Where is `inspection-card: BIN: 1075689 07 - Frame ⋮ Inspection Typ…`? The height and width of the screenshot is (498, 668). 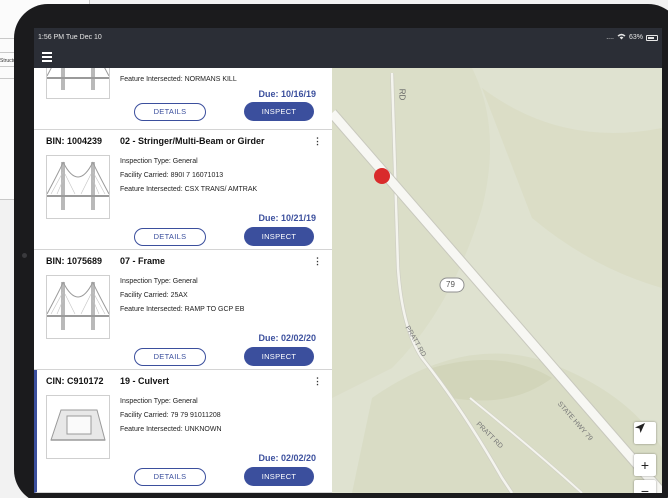
inspection-card: BIN: 1075689 07 - Frame ⋮ Inspection Typ… is located at coordinates (183, 310).